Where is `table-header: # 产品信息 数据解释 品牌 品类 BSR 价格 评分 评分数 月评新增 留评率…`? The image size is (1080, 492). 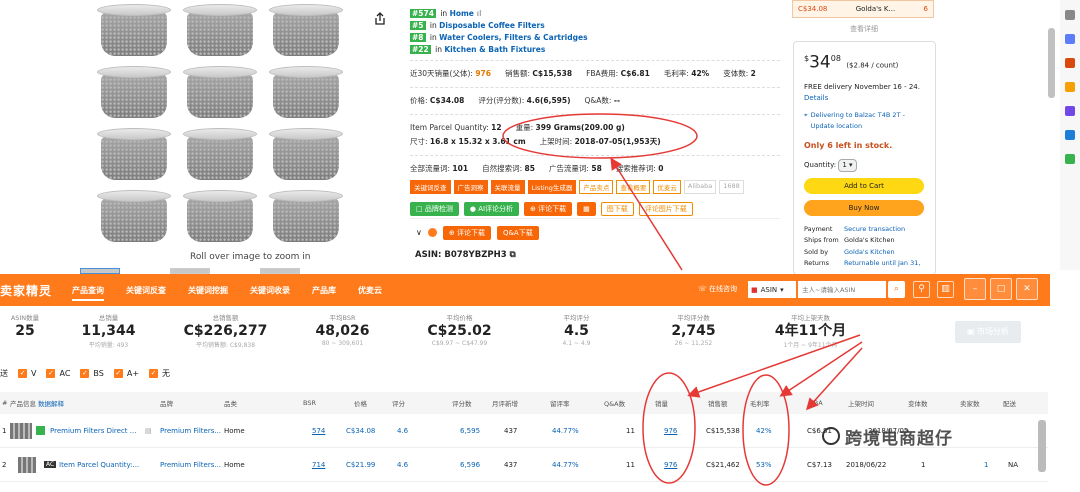
table-header: # 产品信息 数据解释 品牌 品类 BSR 价格 评分 评分数 月评新增 留评率… is located at coordinates (524, 403).